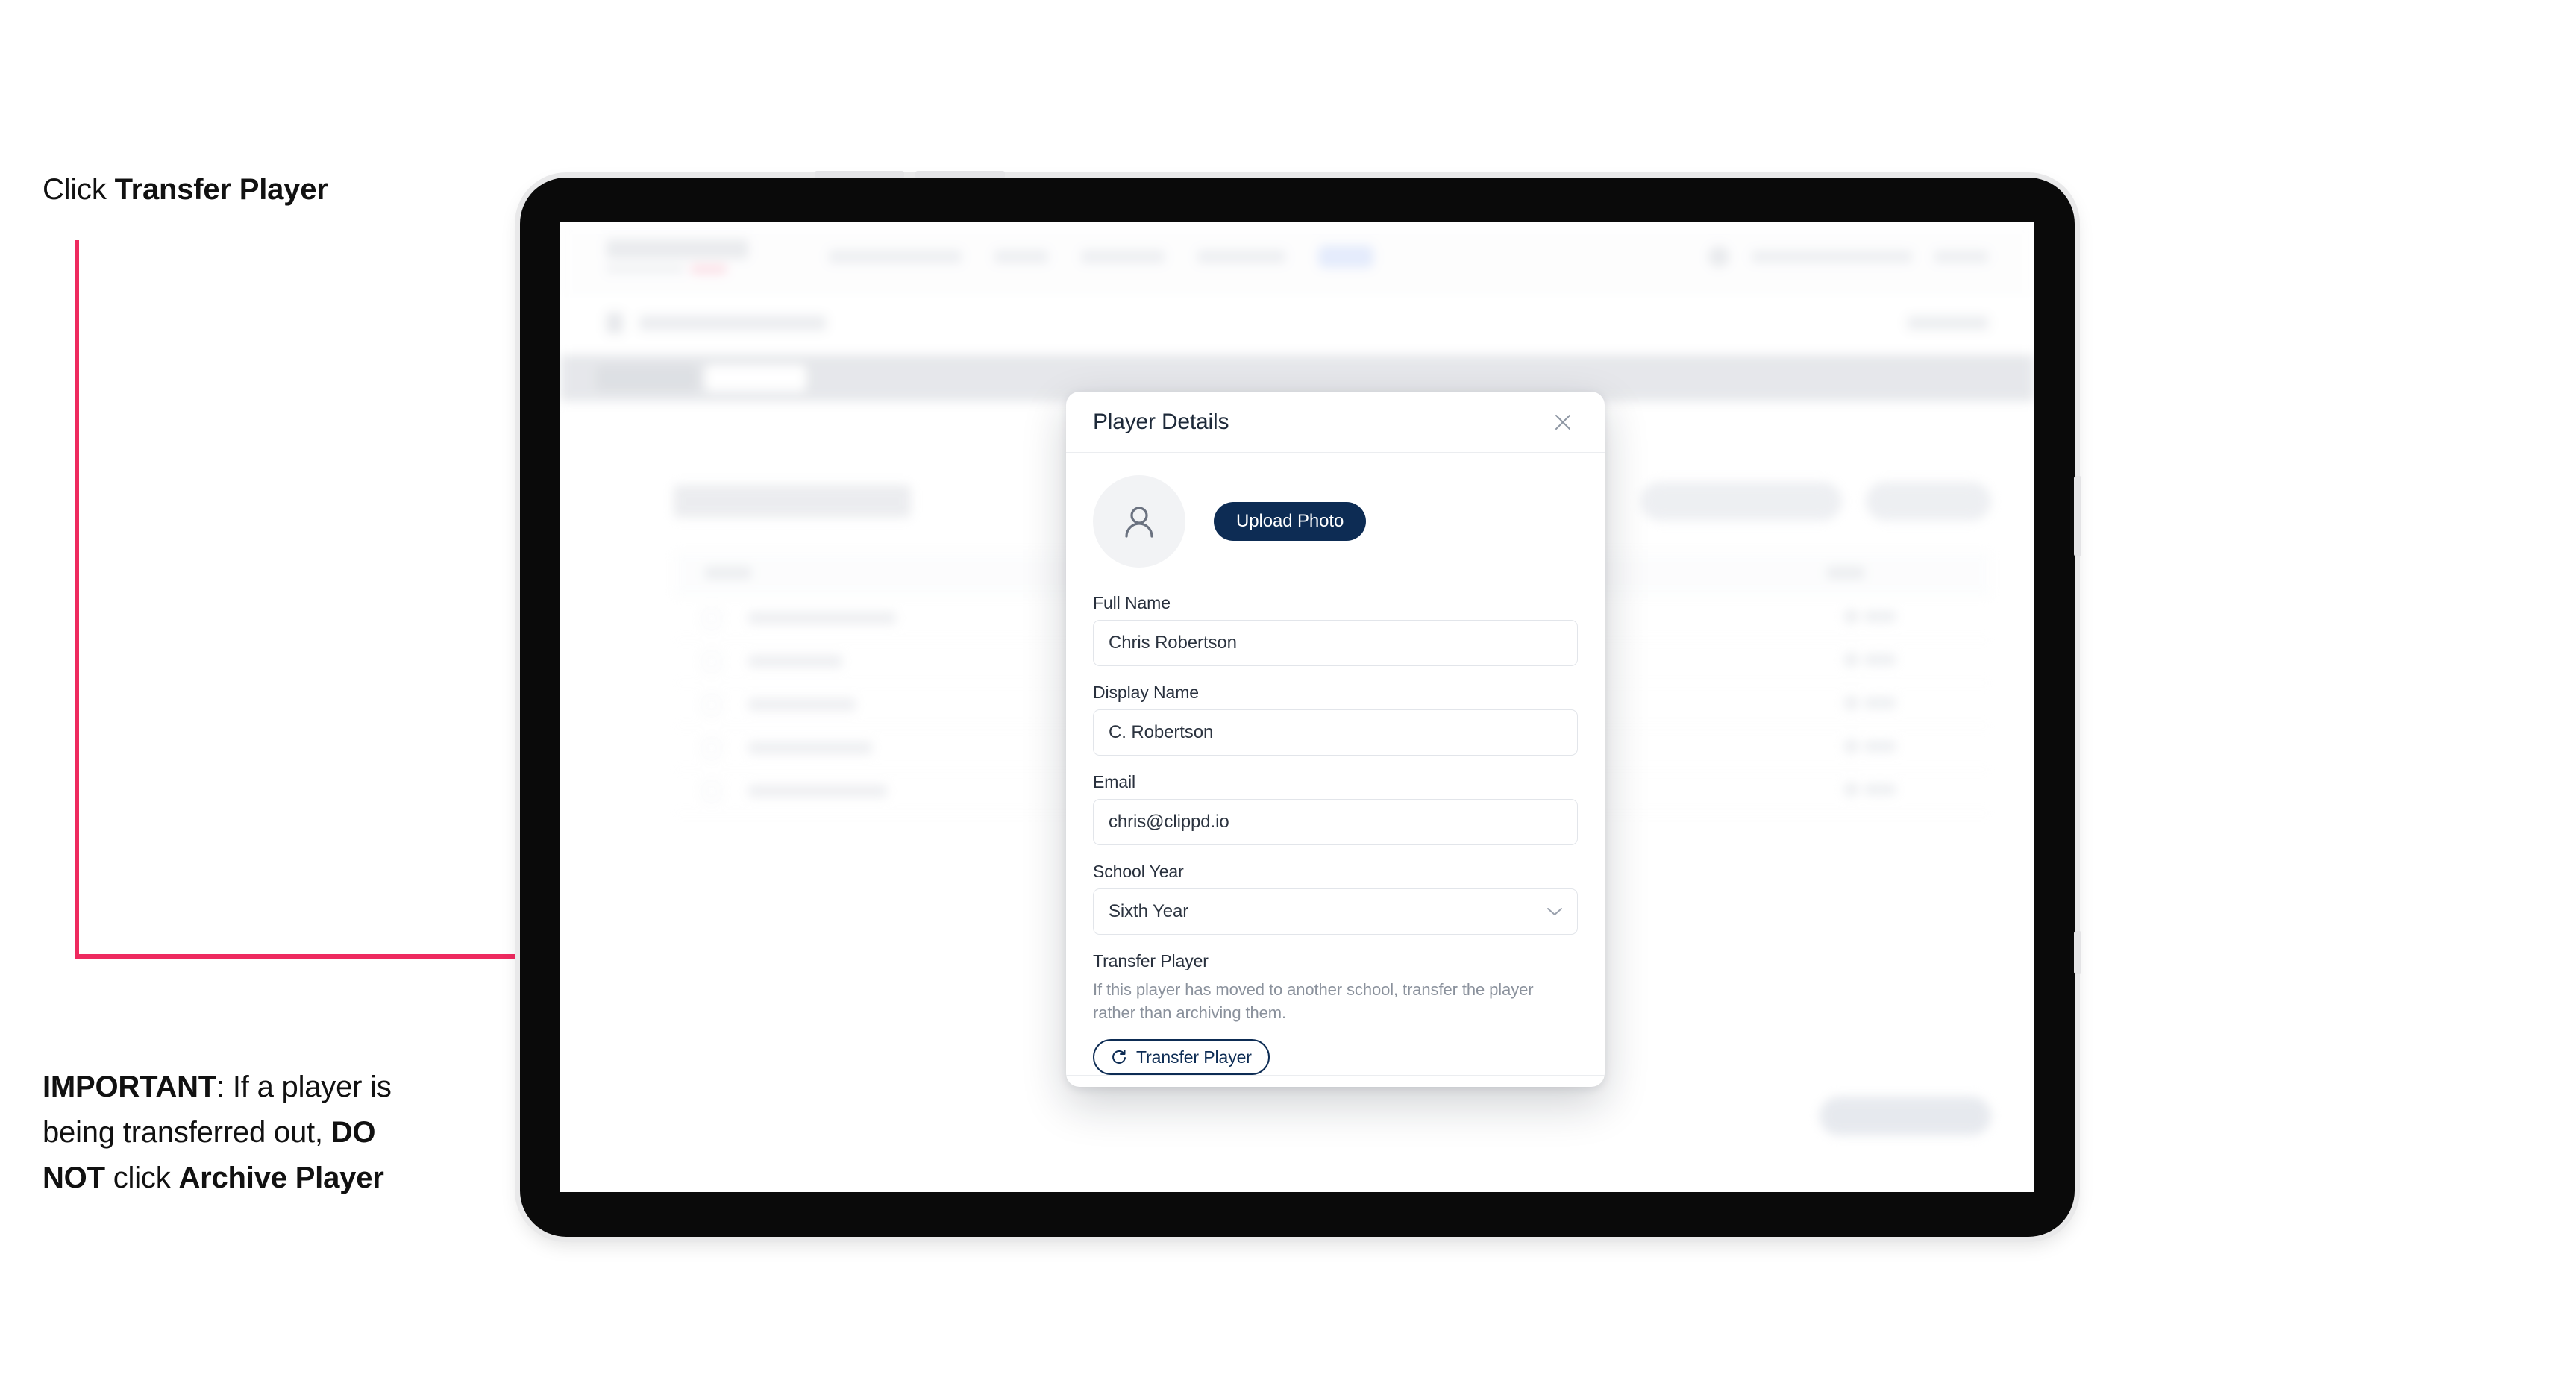 The height and width of the screenshot is (1386, 2576). I want to click on annotation-bottom-line3: NOT click Archive Player, so click(266, 1178).